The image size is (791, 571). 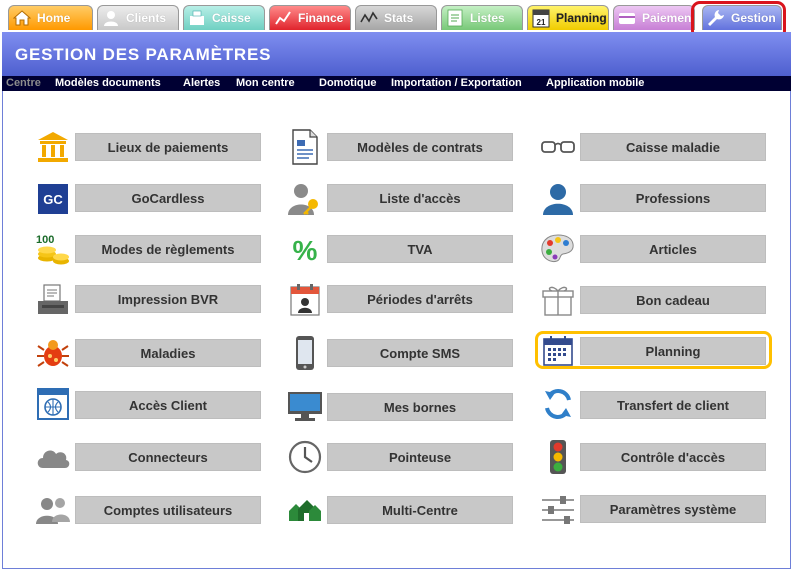 I want to click on houses-icon, so click(x=305, y=510).